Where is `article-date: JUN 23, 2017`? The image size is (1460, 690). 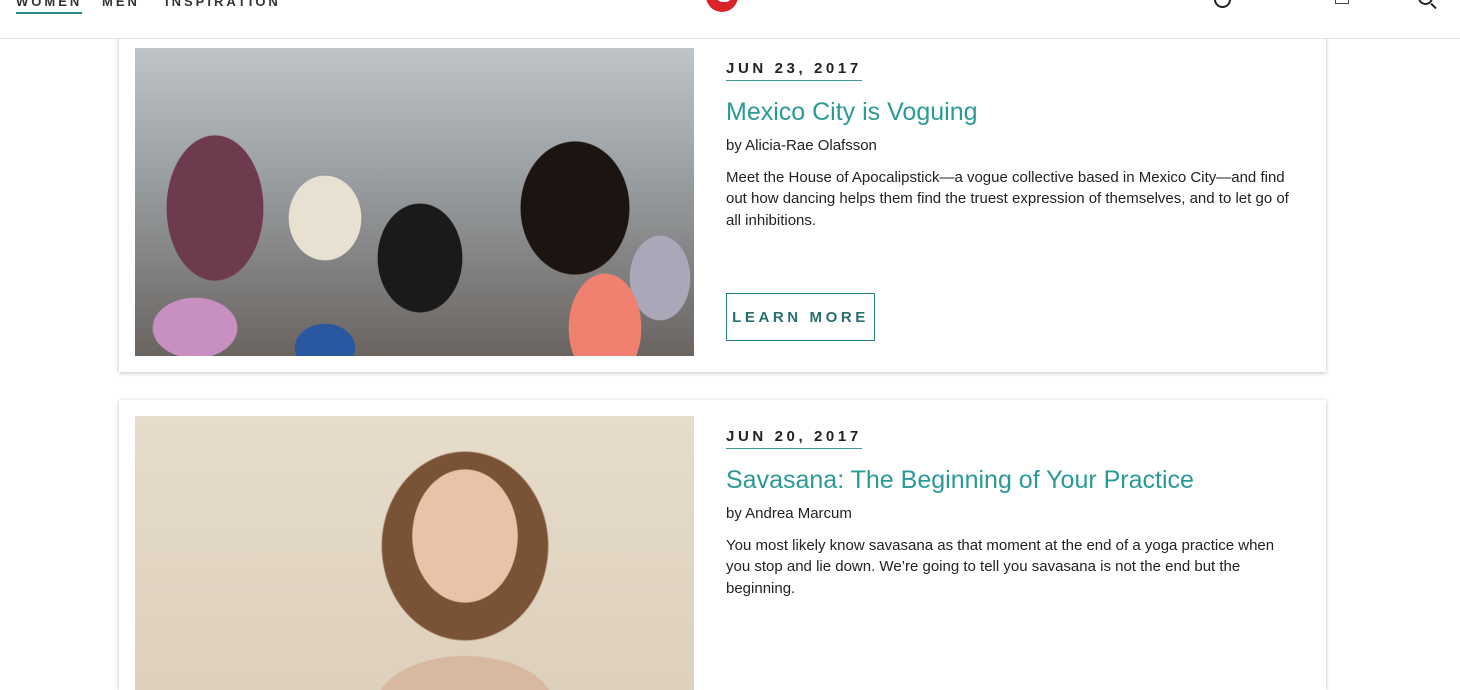 article-date: JUN 23, 2017 is located at coordinates (794, 70).